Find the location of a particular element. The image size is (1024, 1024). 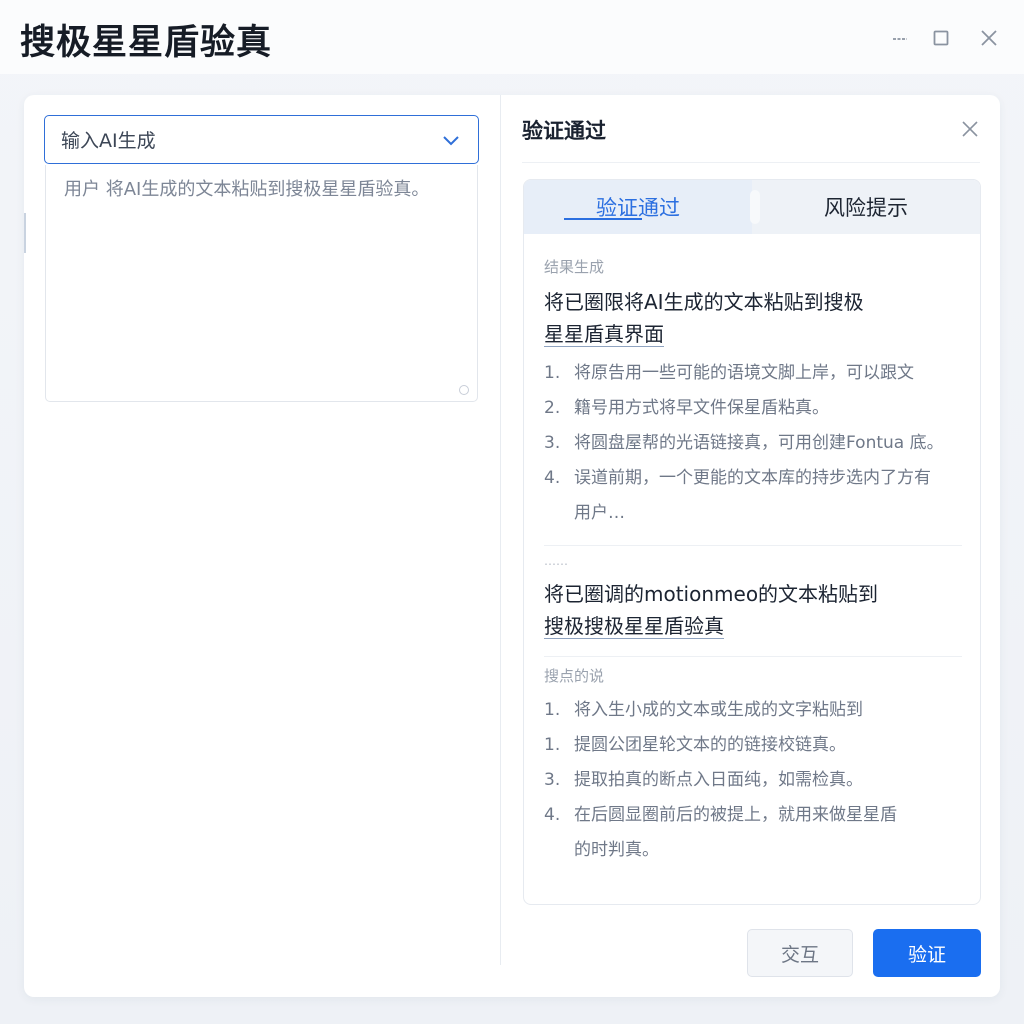

section-heading: 将已圈调的motionmeo的文本粘贴到 搜极搜极星星盾验真 is located at coordinates (711, 610).